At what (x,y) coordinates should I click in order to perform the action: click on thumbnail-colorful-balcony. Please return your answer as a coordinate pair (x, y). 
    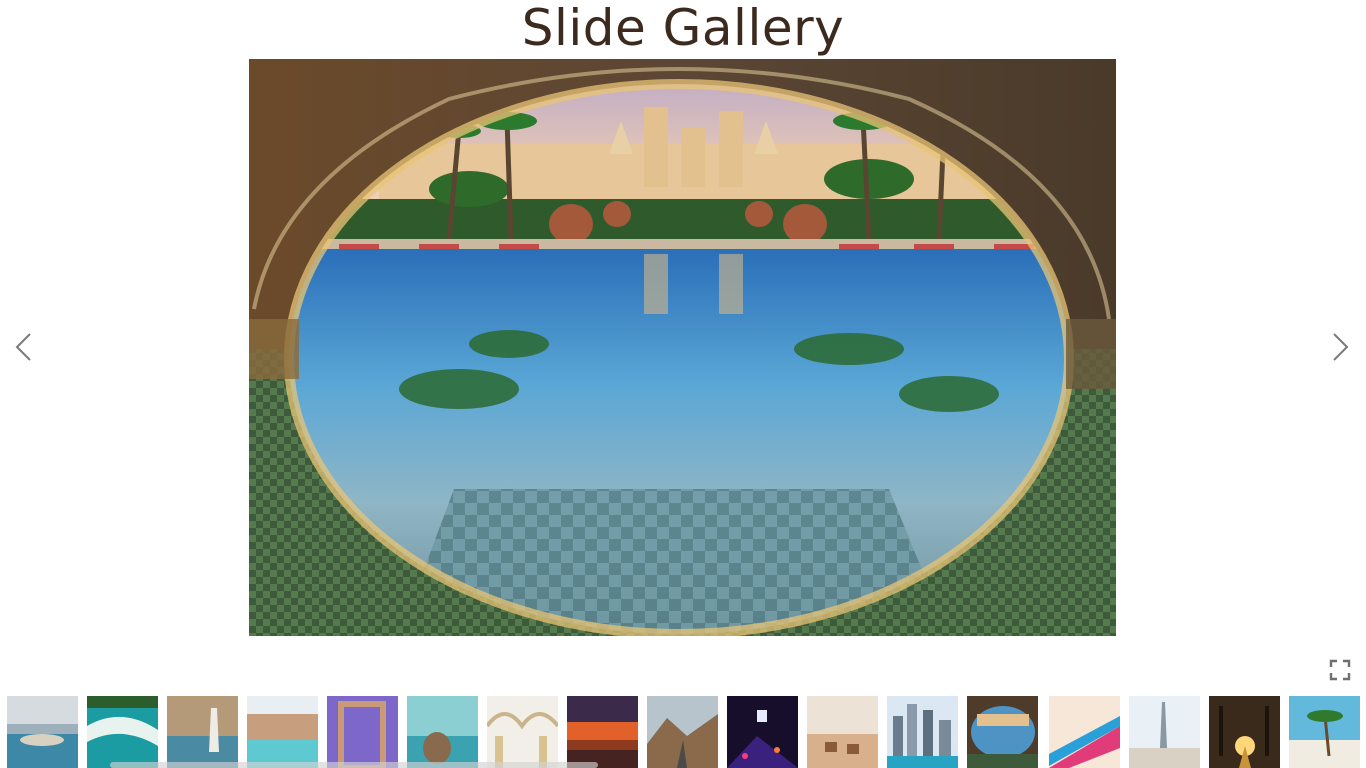
    Looking at the image, I should click on (1084, 732).